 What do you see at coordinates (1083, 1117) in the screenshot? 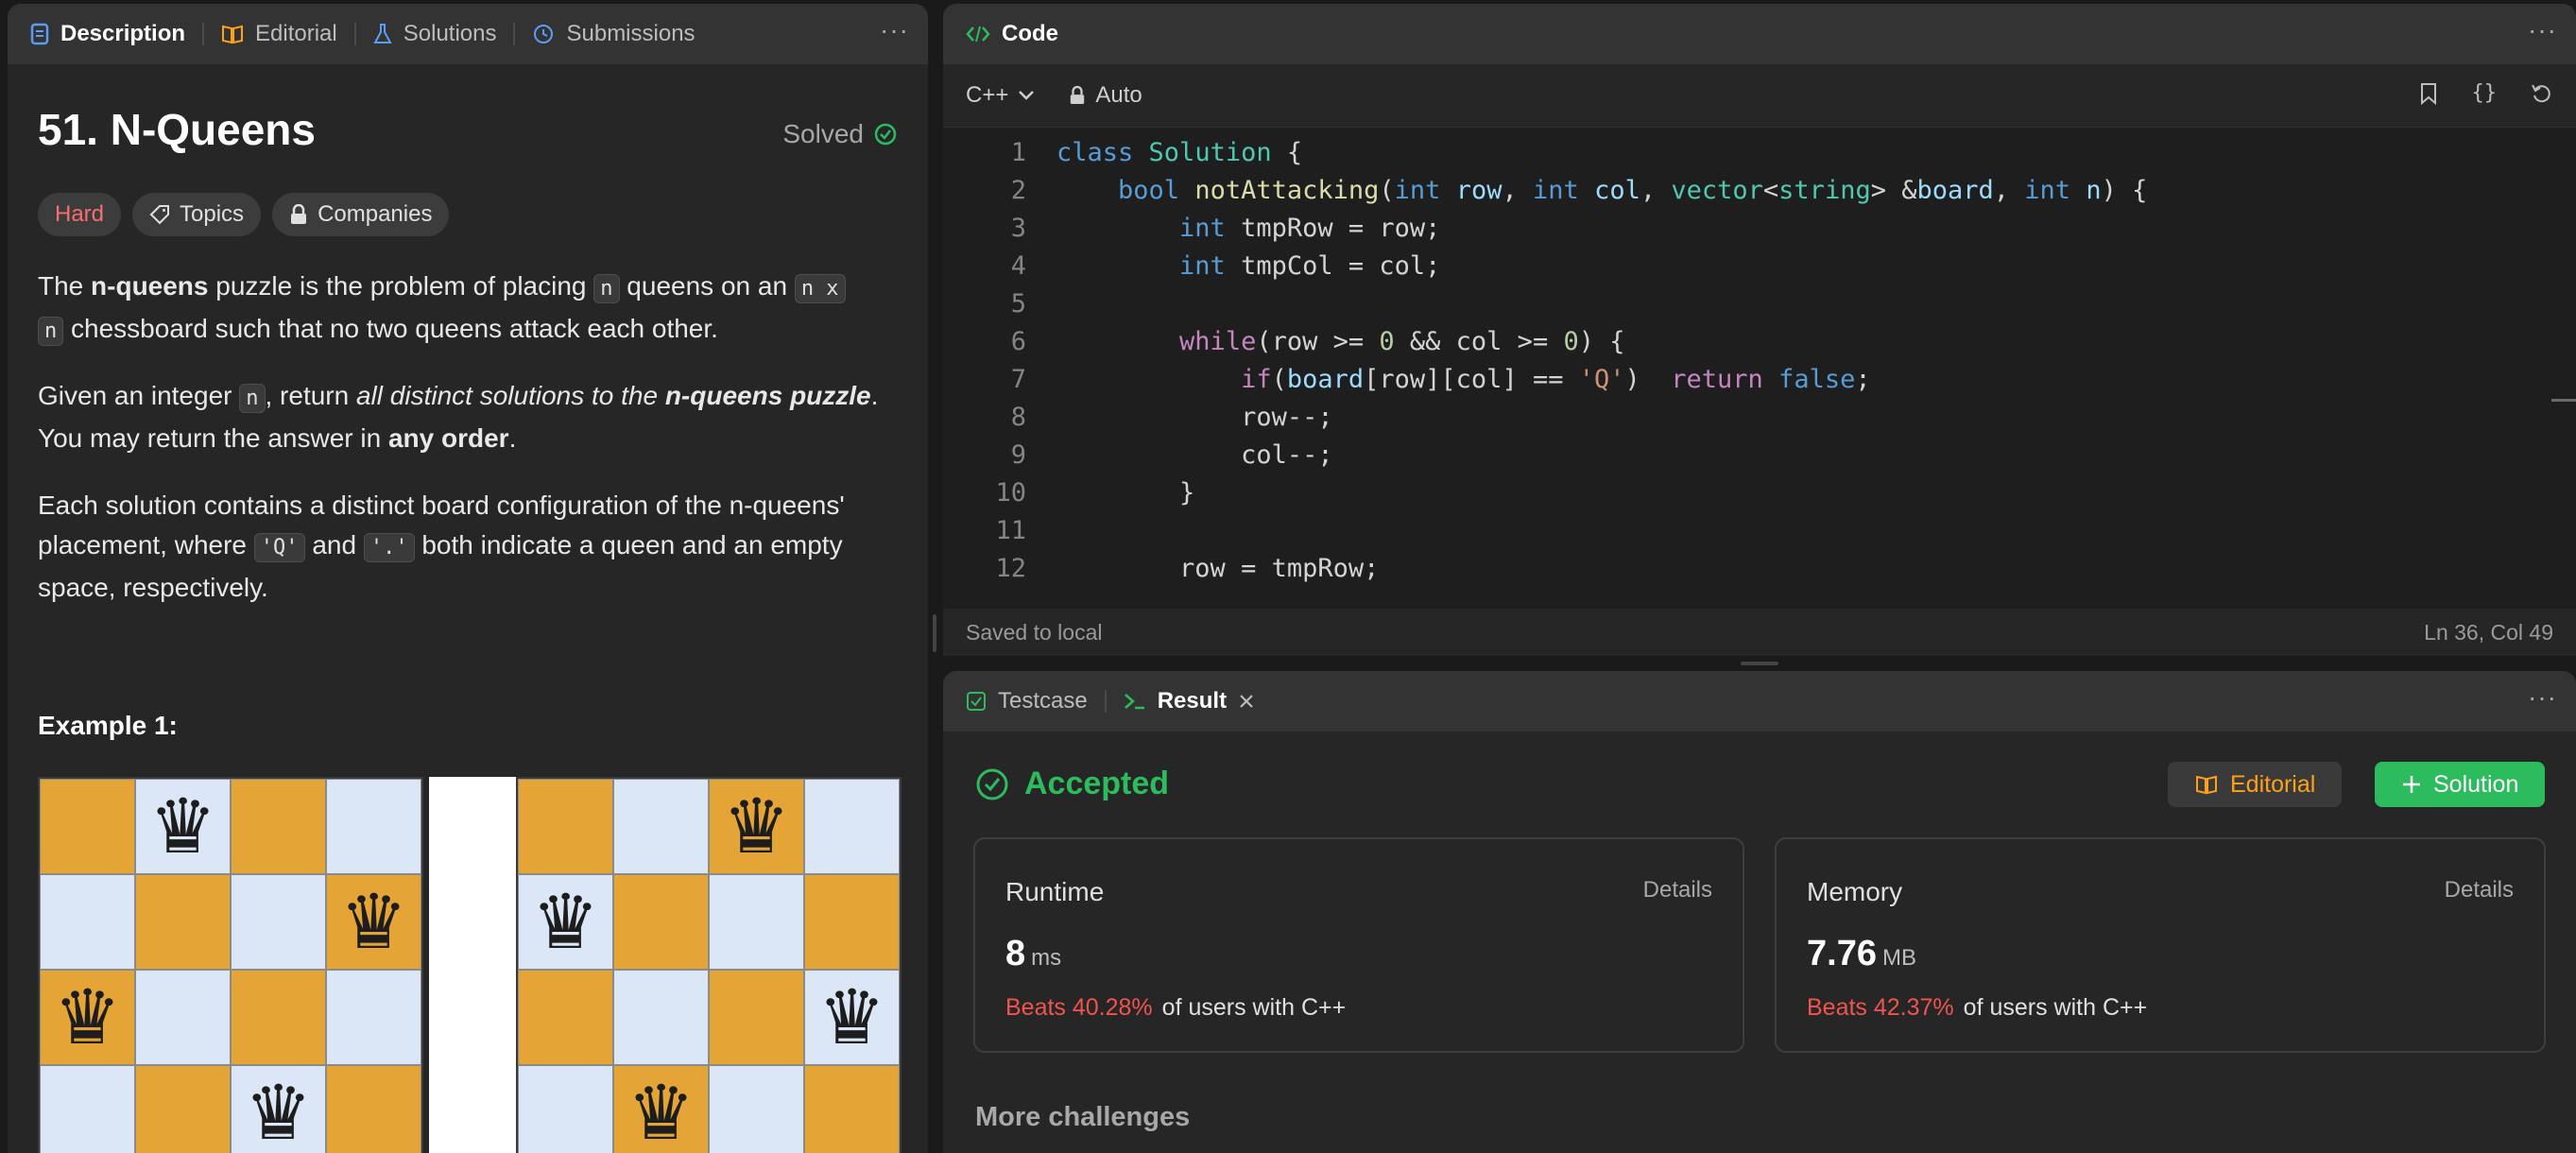
I see `more-challenges-heading: More challenges` at bounding box center [1083, 1117].